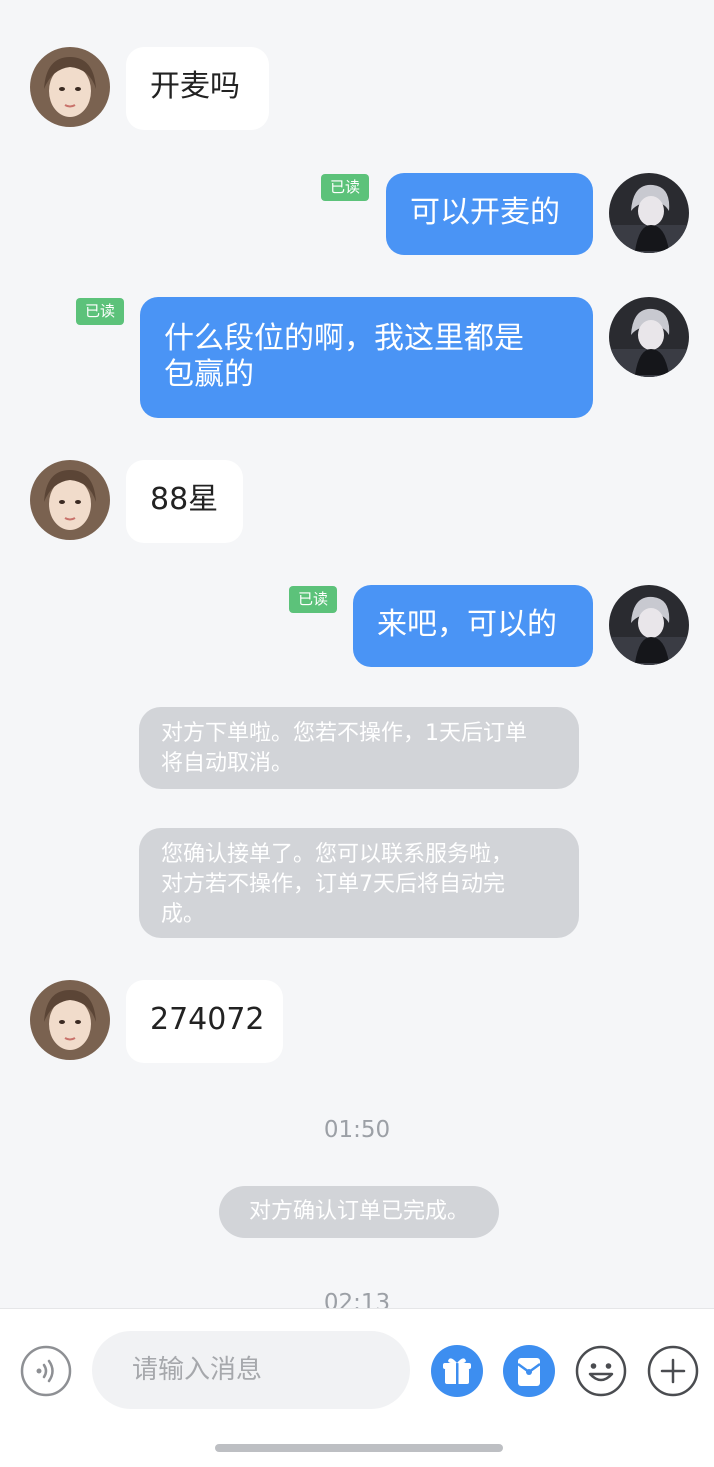 The image size is (714, 1467). I want to click on message-text: 274072, so click(207, 1019).